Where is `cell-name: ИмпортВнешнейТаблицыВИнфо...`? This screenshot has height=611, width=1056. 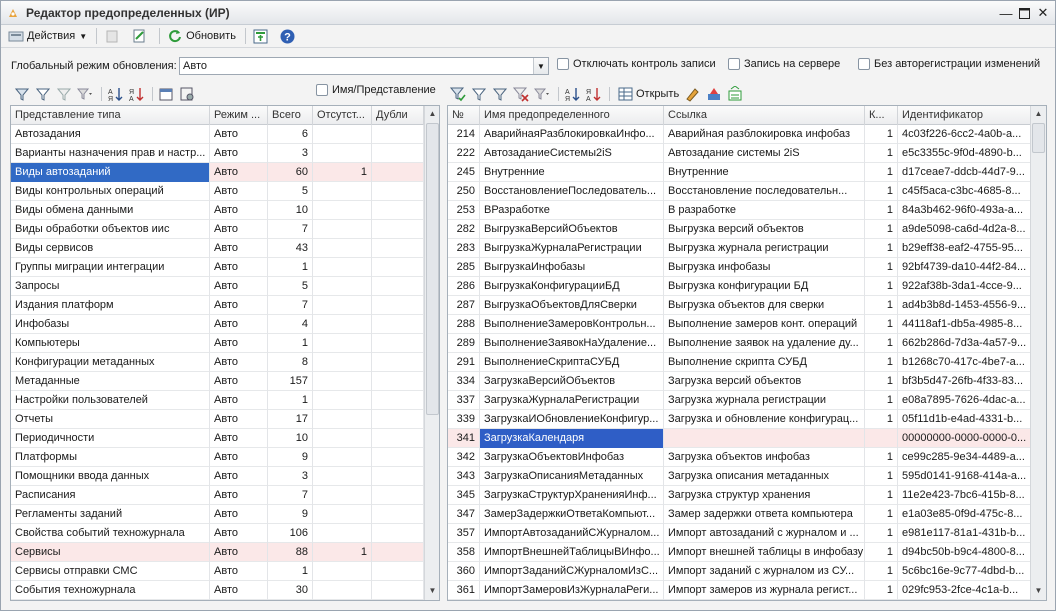 cell-name: ИмпортВнешнейТаблицыВИнфо... is located at coordinates (572, 552).